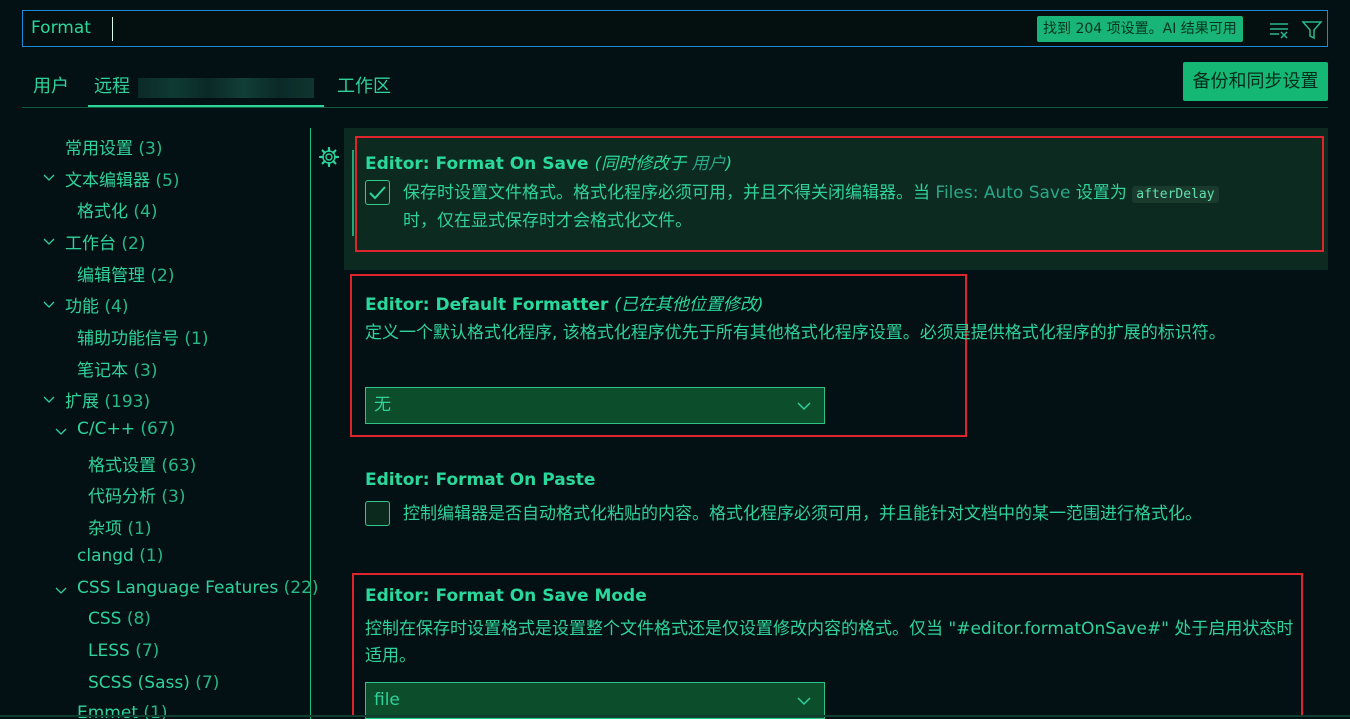 Image resolution: width=1350 pixels, height=719 pixels. Describe the element at coordinates (564, 305) in the screenshot. I see `setting-title-default-formatter: Editor: Default Formatter (已在其他位置修改)` at that location.